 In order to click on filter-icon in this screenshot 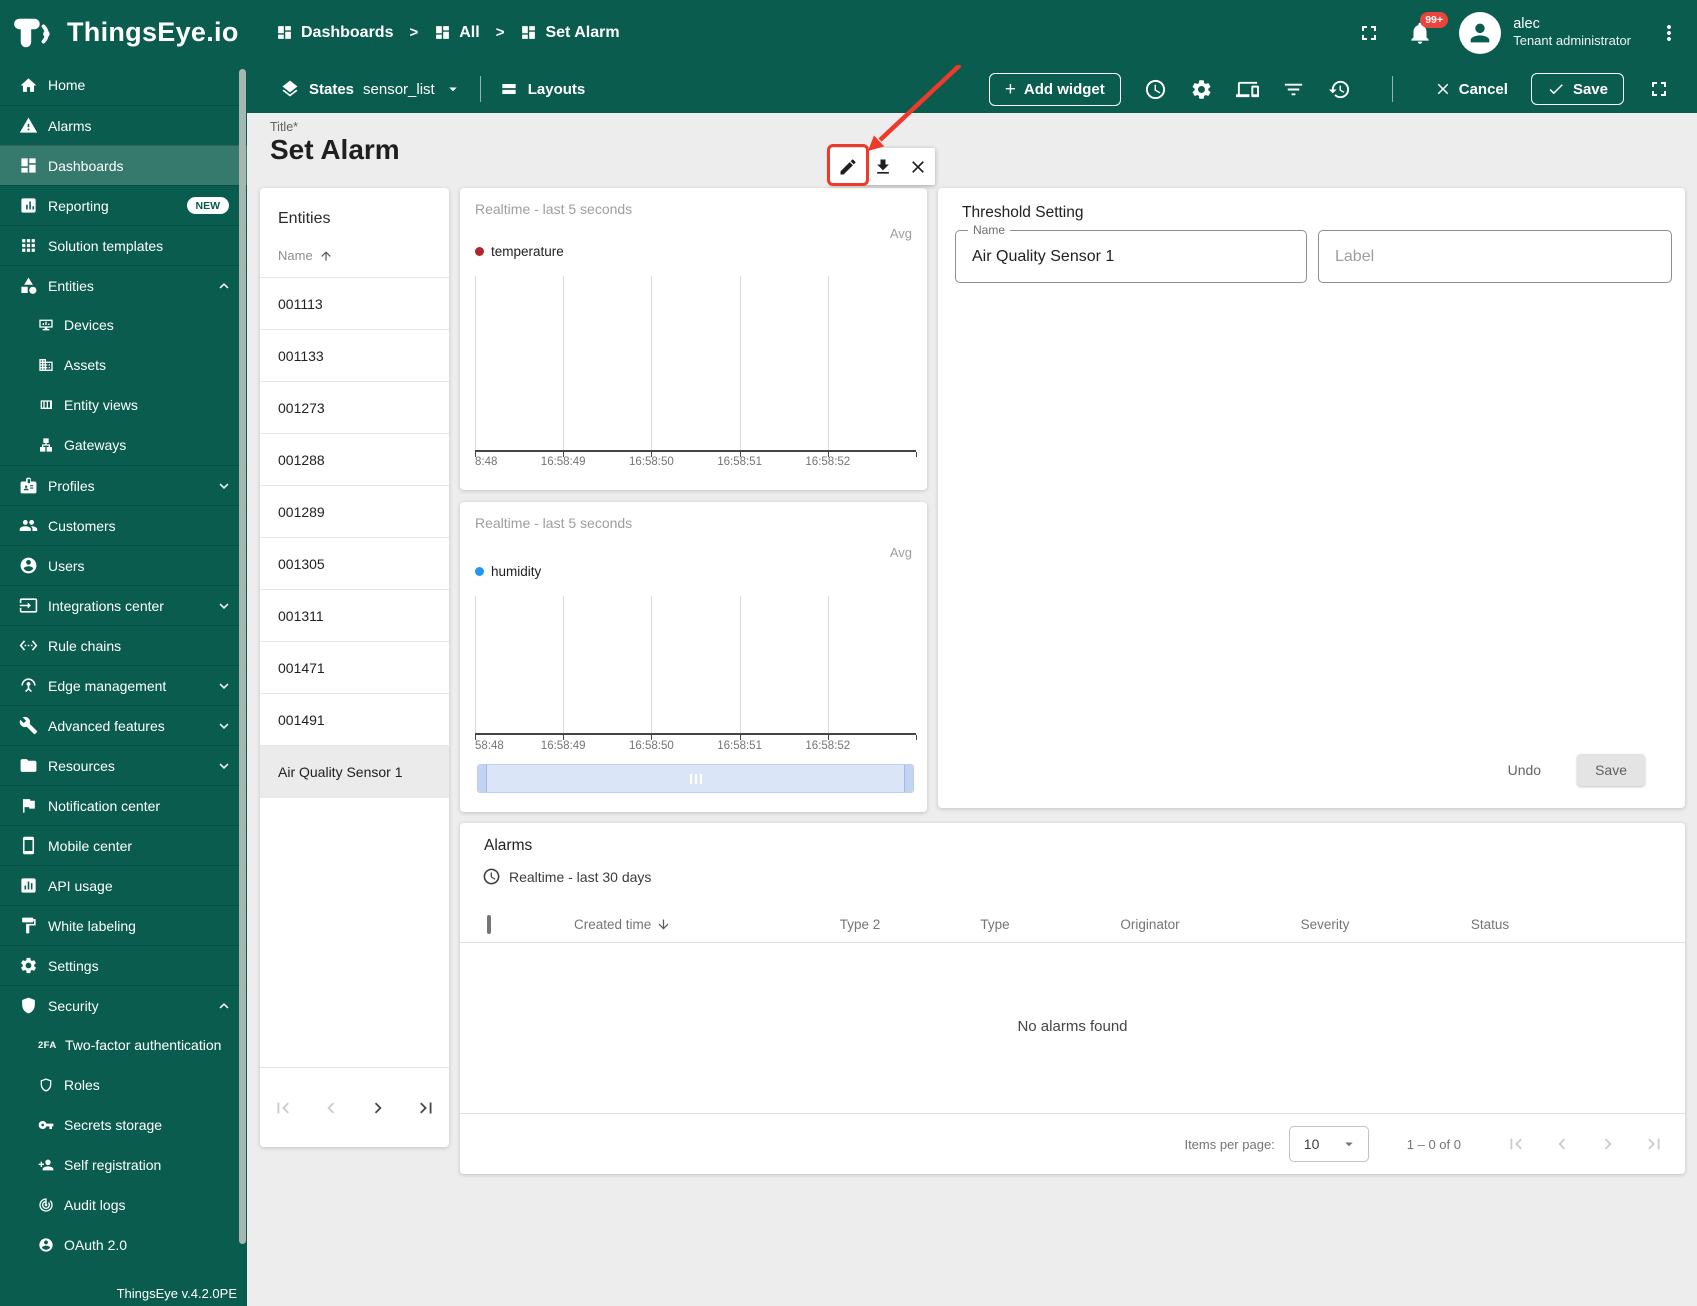, I will do `click(1293, 89)`.